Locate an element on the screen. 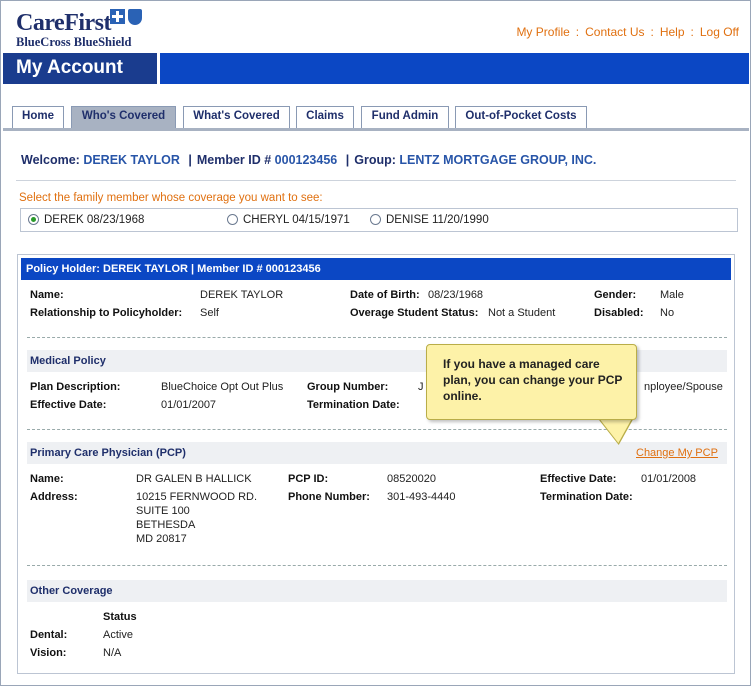 Image resolution: width=751 pixels, height=686 pixels. pcp-effective-label: Effective Date: is located at coordinates (578, 479).